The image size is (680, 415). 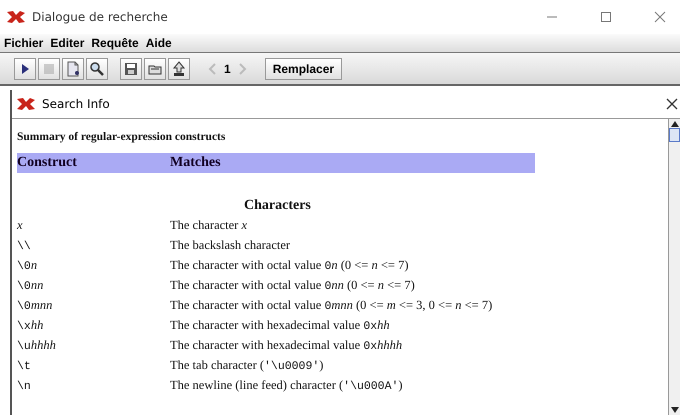 I want to click on table-cell: The newline (line feed) character ('\u000A'), so click(x=286, y=385).